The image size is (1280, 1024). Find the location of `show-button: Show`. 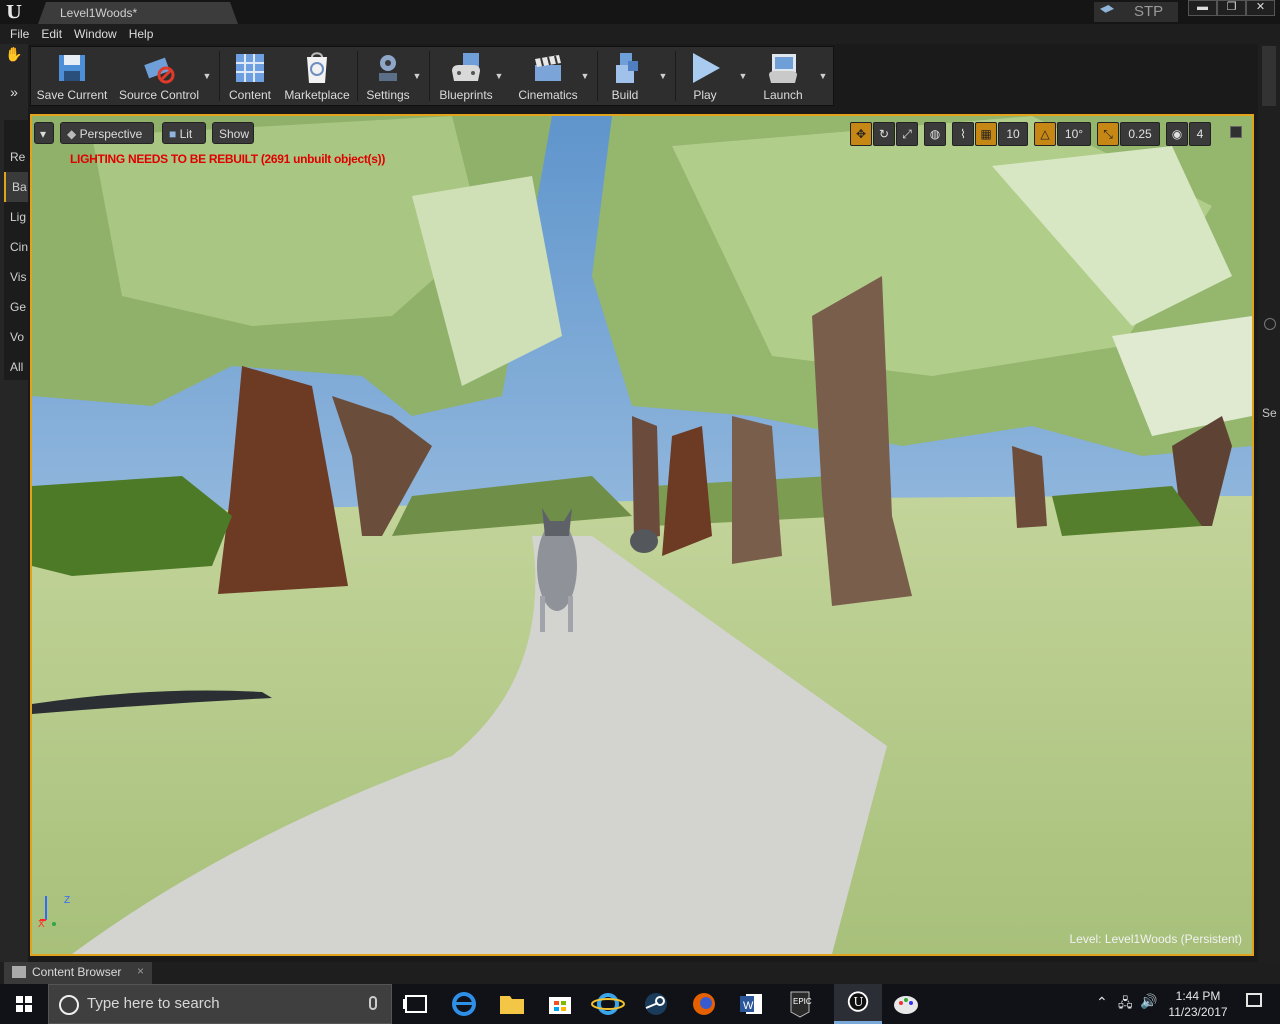

show-button: Show is located at coordinates (233, 133).